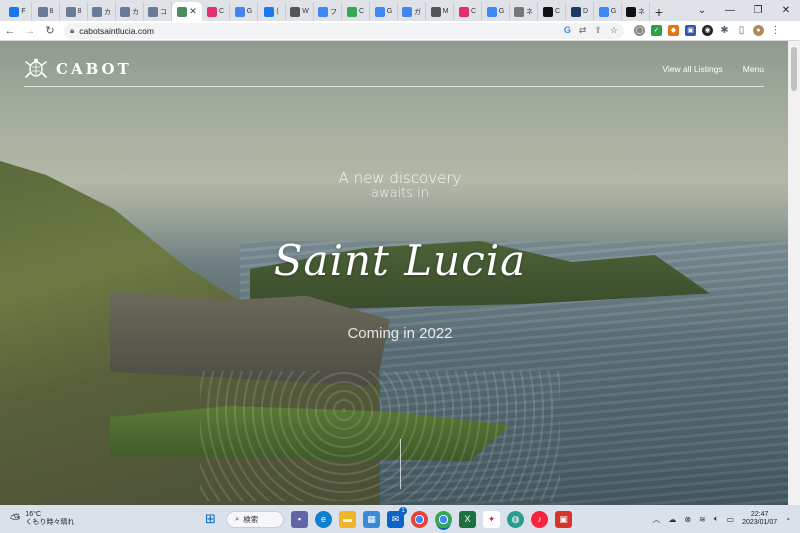 The image size is (800, 533). I want to click on tab-close-icon: ✕, so click(193, 11).